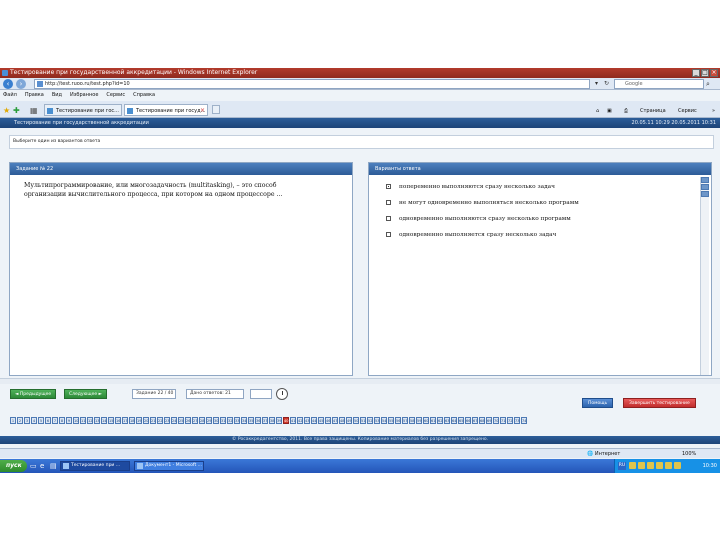 The height and width of the screenshot is (540, 720). I want to click on page-menu: Страница, so click(653, 111).